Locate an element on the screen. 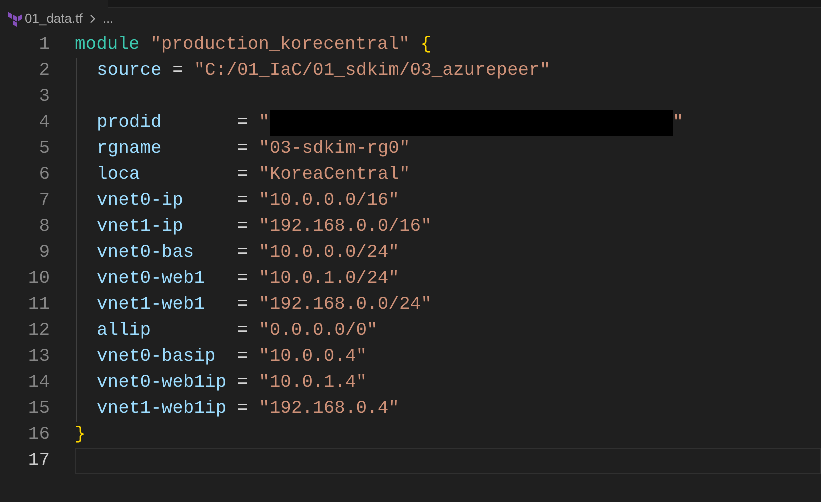 The height and width of the screenshot is (502, 821). code-line: vnet1-ip = "192.168.0.0/16" is located at coordinates (264, 227).